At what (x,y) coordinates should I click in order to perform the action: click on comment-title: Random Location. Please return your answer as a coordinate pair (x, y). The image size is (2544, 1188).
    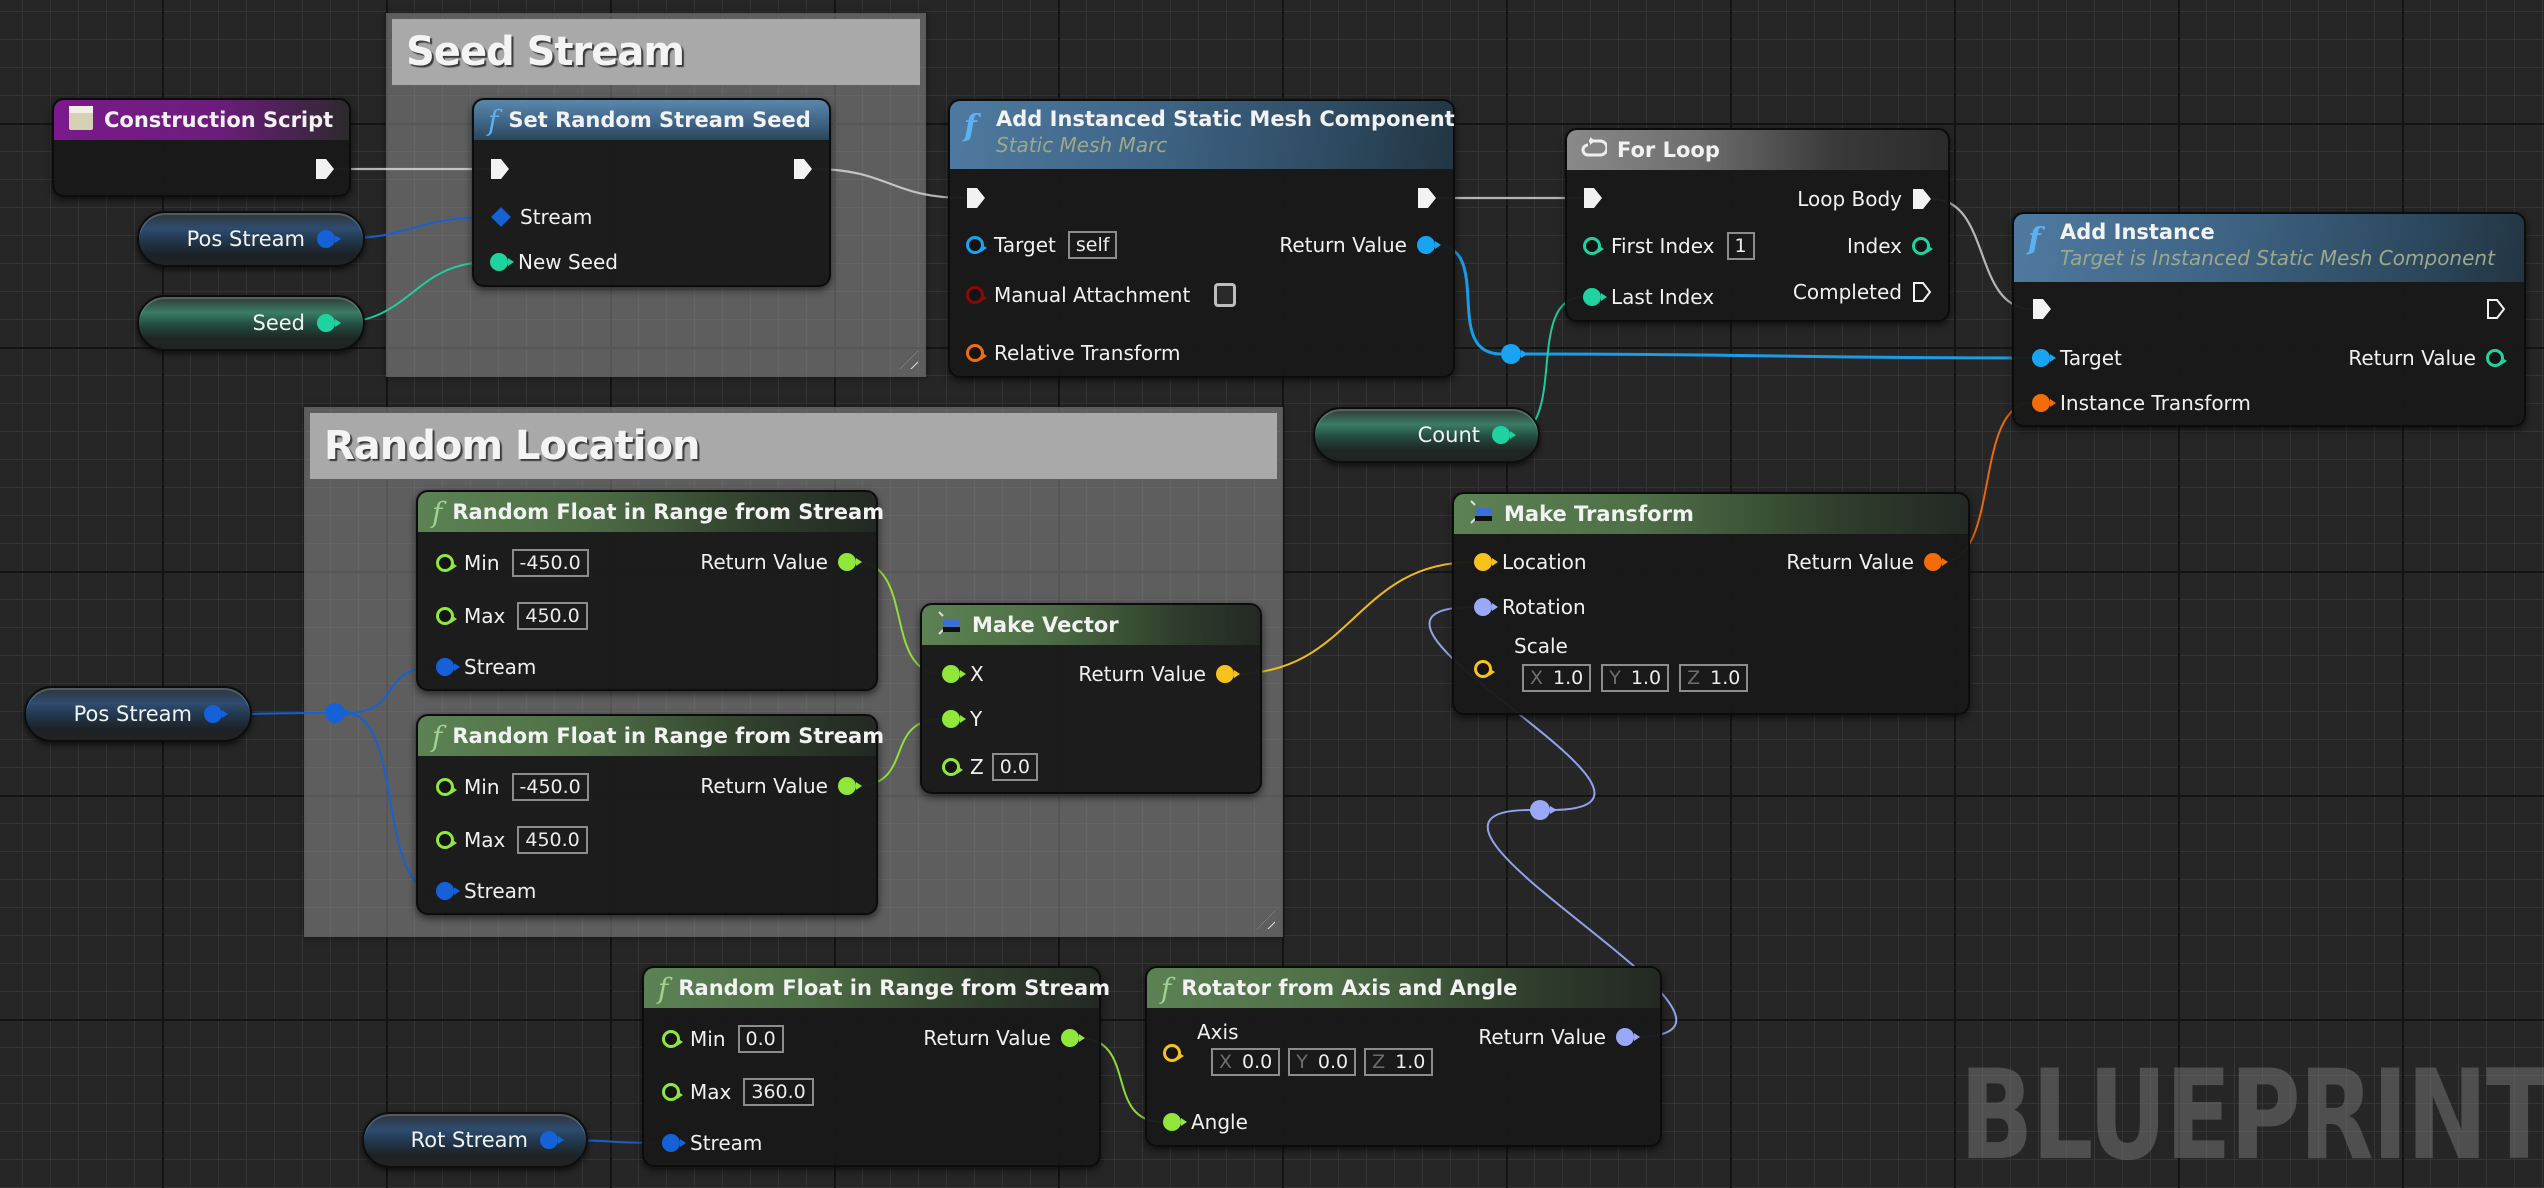
    Looking at the image, I should click on (793, 446).